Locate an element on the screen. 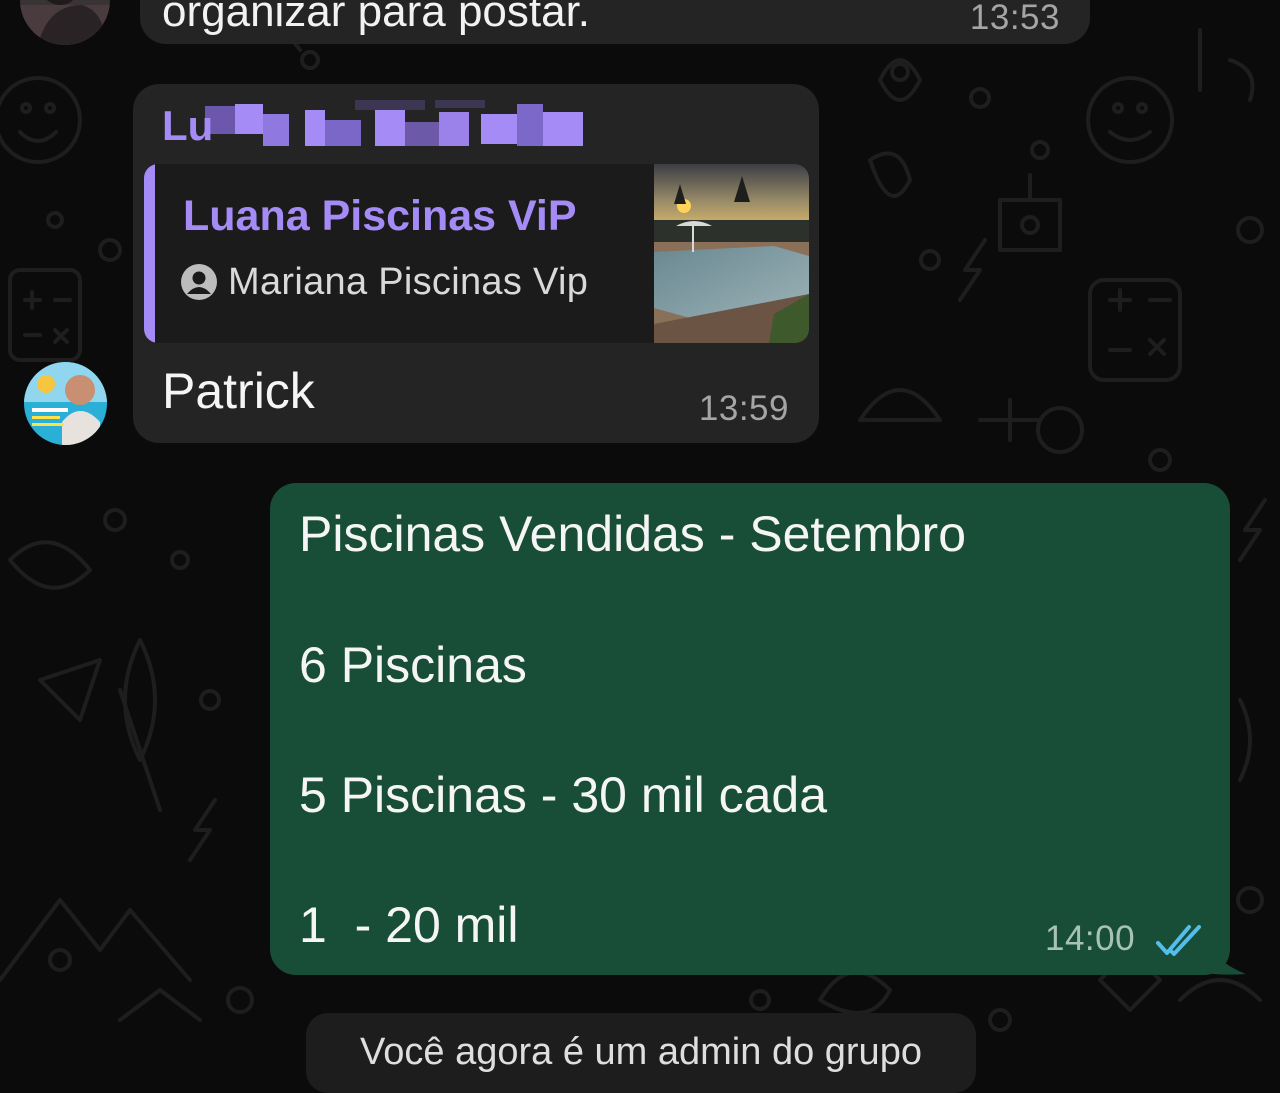 Image resolution: width=1280 pixels, height=1093 pixels. message-line: 6 Piscinas is located at coordinates (413, 665).